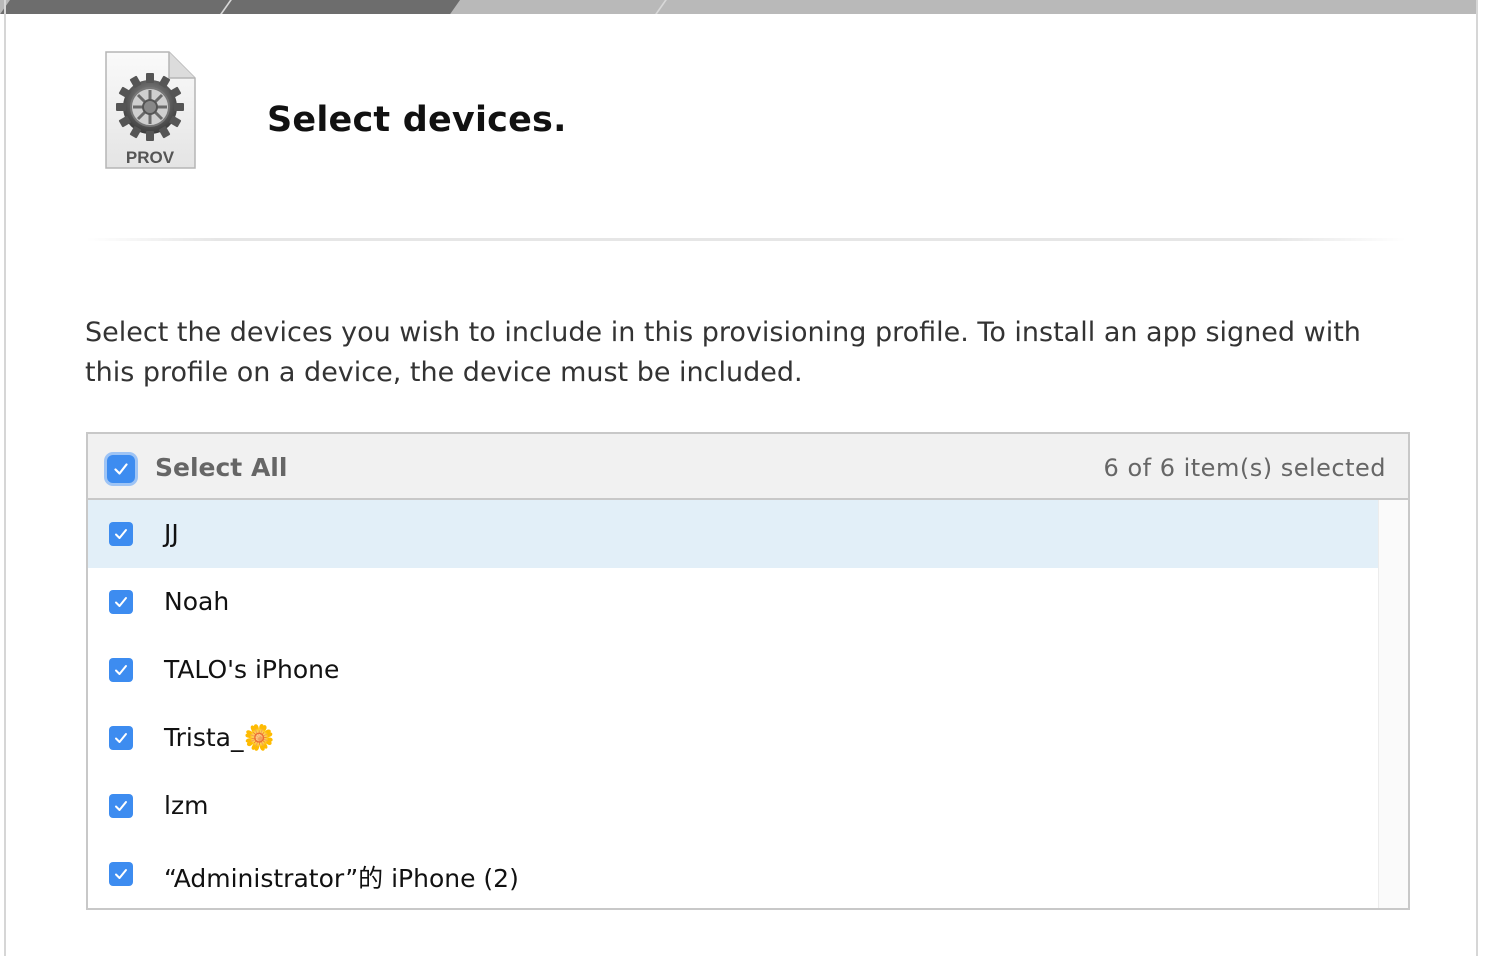 The height and width of the screenshot is (956, 1494). I want to click on device-name: “Administrator”的 iPhone (2), so click(341, 878).